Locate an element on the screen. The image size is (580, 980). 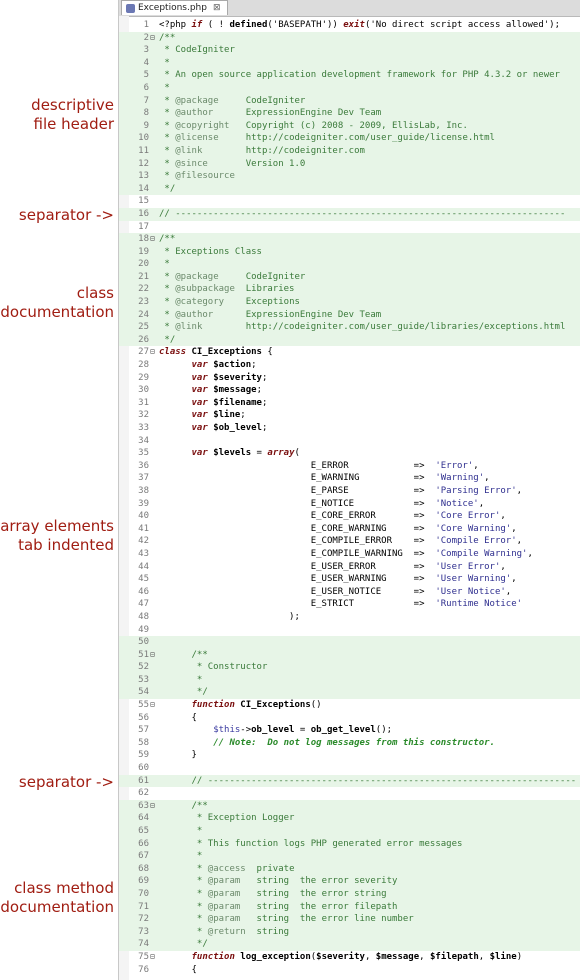
code-line: 29 var $severity; is located at coordinates (349, 378).